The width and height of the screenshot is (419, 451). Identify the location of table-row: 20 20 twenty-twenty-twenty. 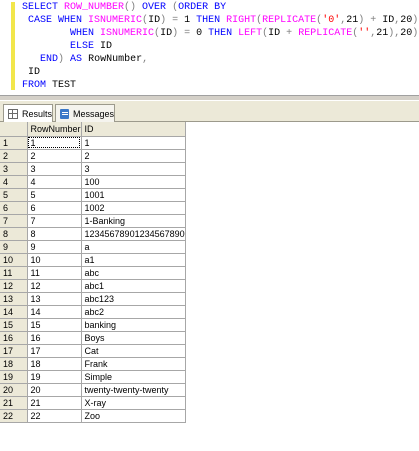
(93, 390).